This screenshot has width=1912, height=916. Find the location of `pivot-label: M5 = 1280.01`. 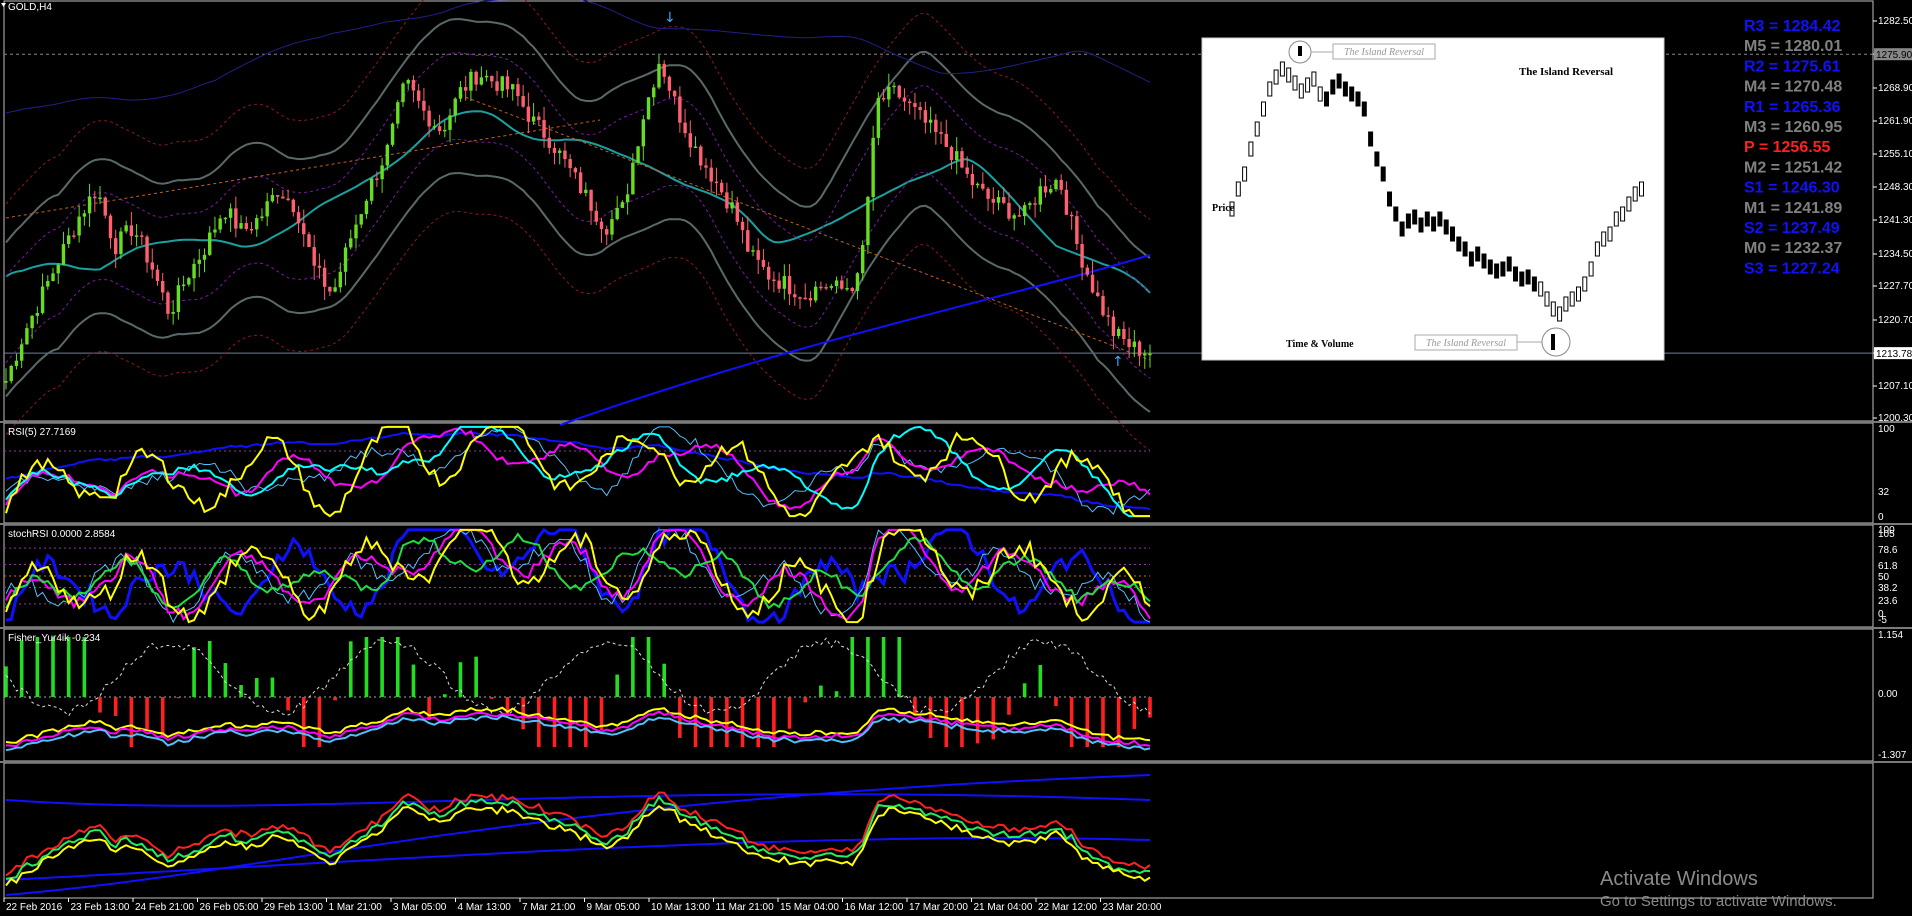

pivot-label: M5 = 1280.01 is located at coordinates (1793, 46).